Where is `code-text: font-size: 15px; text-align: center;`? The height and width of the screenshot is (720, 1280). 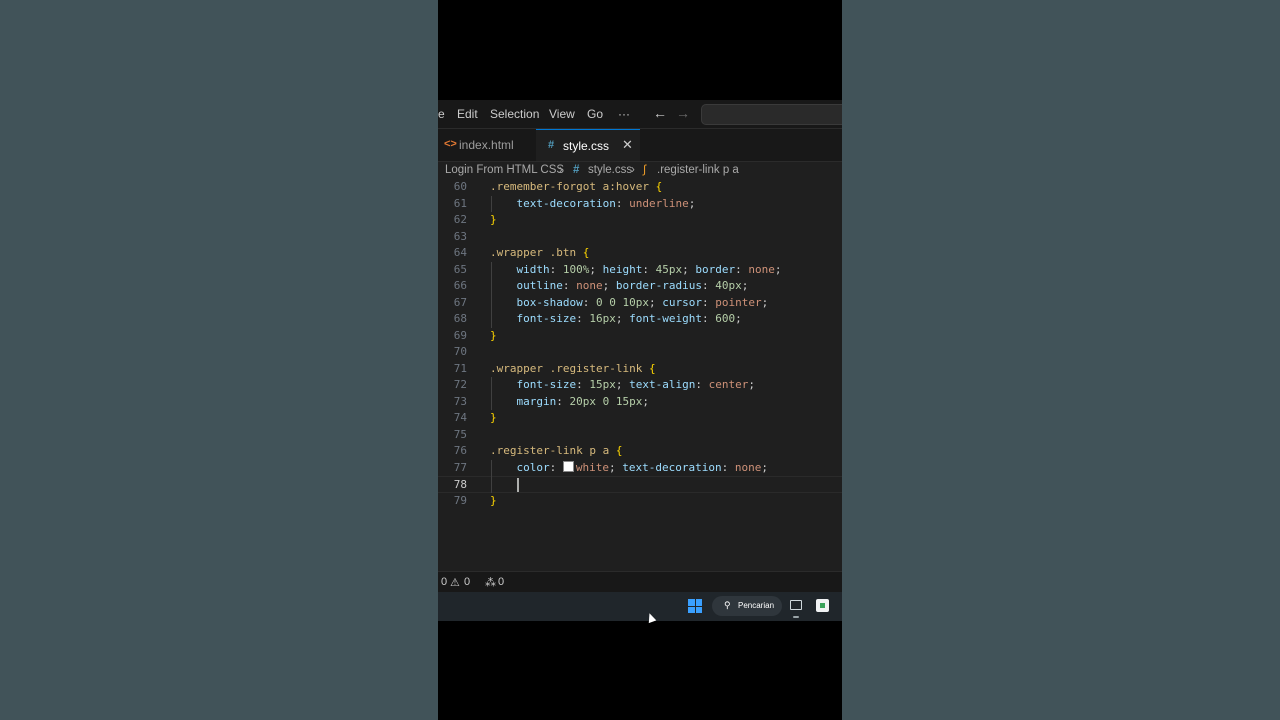 code-text: font-size: 15px; text-align: center; is located at coordinates (635, 384).